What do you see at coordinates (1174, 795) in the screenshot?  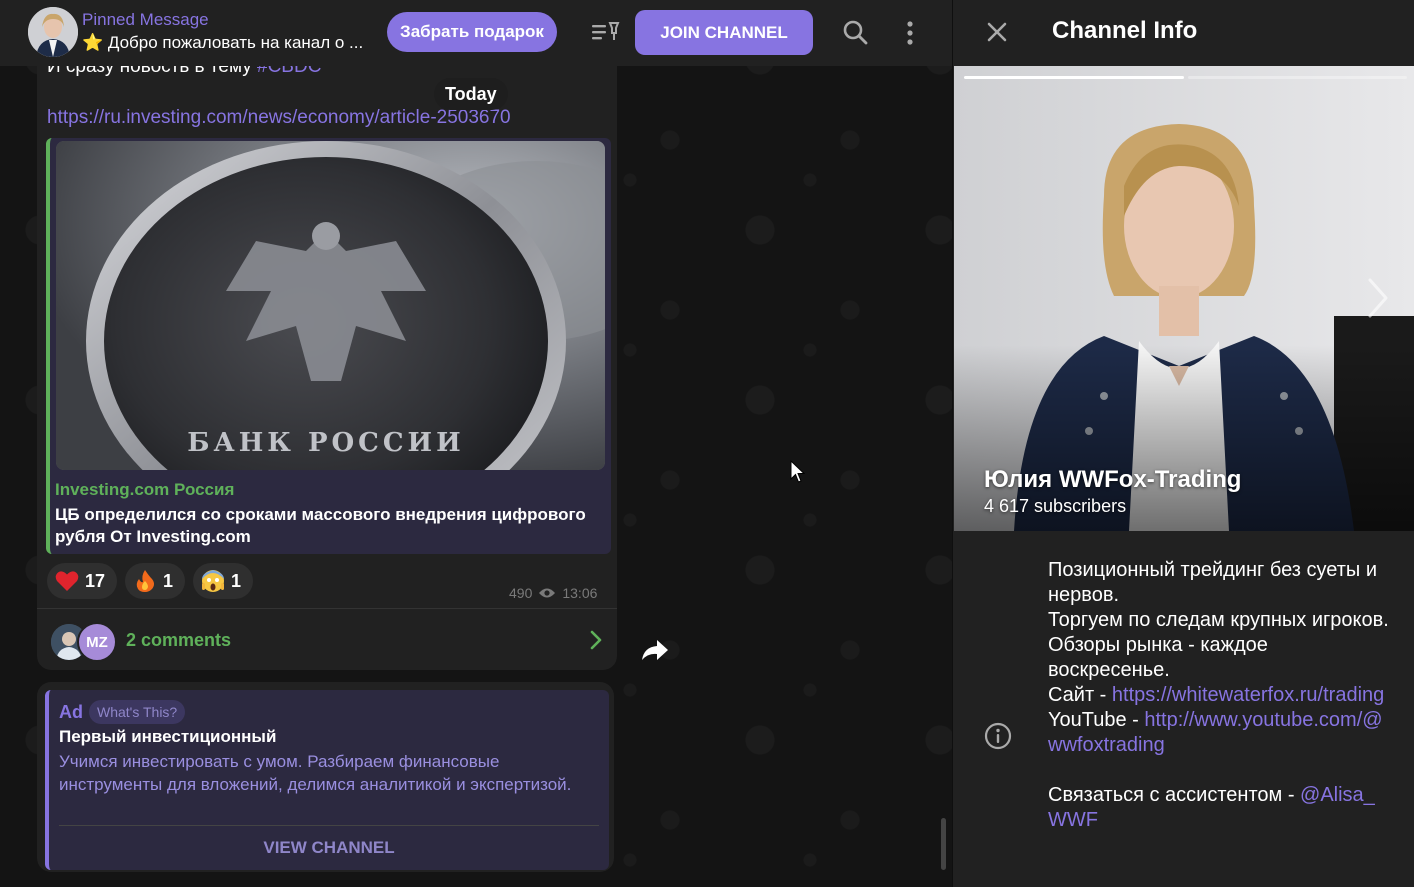 I see `contact-label: Связаться с ассистентом -` at bounding box center [1174, 795].